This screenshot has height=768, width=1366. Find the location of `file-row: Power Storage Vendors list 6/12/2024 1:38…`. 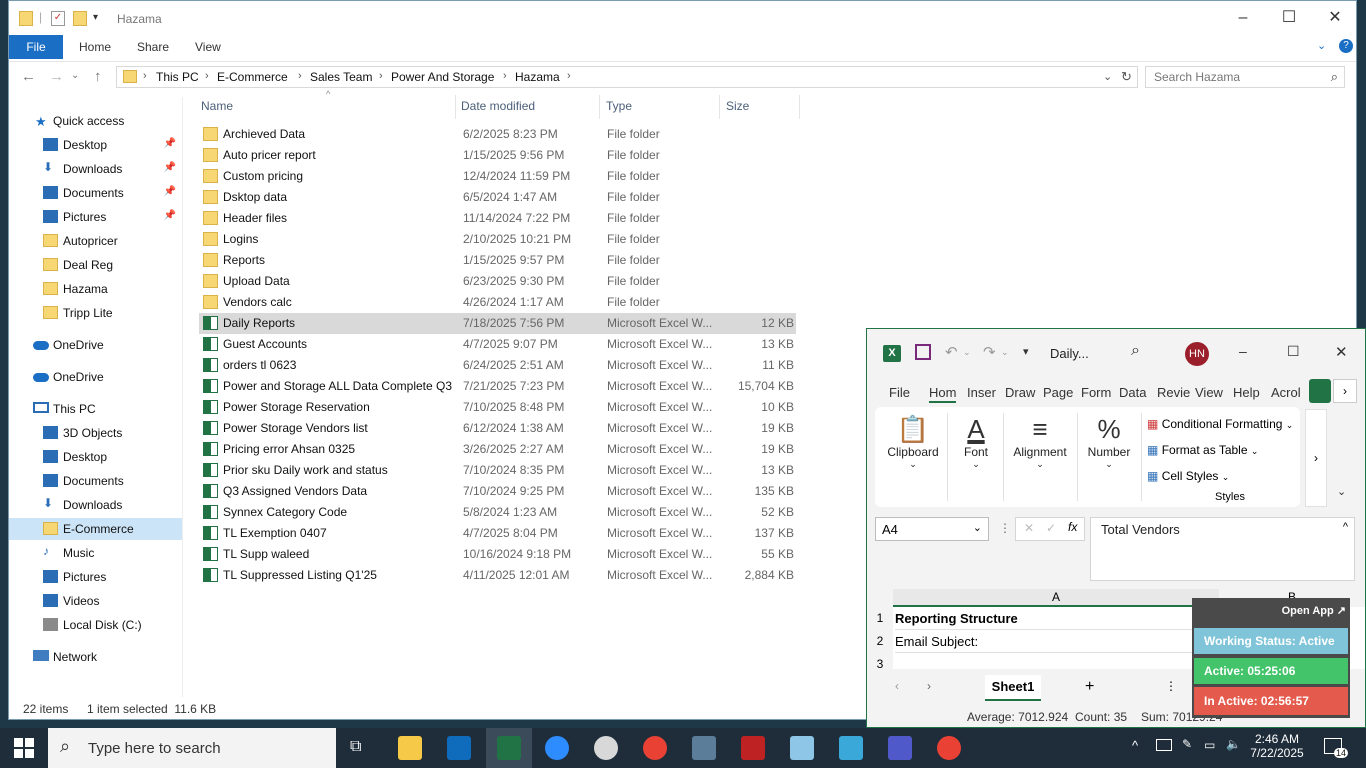

file-row: Power Storage Vendors list 6/12/2024 1:38… is located at coordinates (497, 428).